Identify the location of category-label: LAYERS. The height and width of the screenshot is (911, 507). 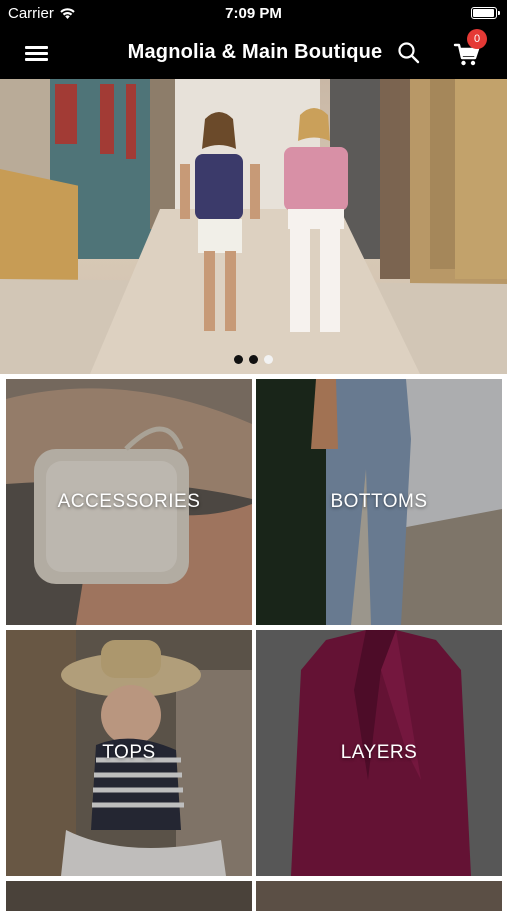
(379, 752).